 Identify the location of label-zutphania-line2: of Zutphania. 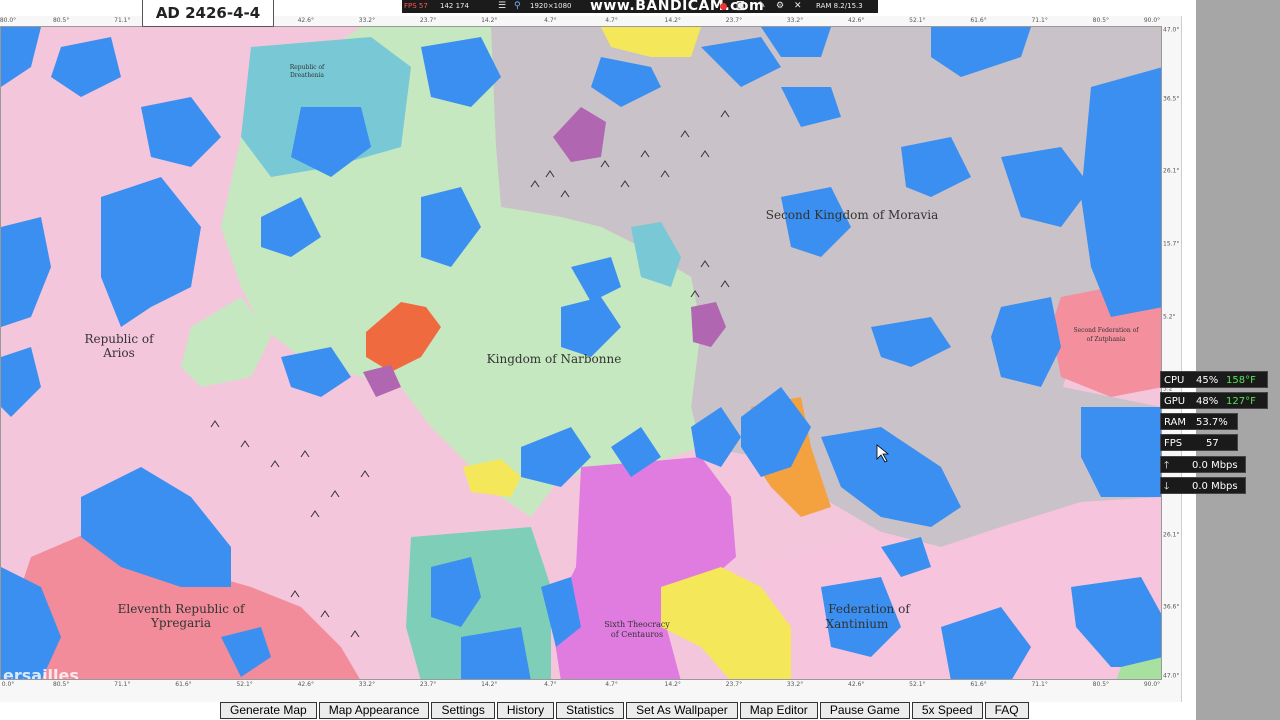
(1106, 339).